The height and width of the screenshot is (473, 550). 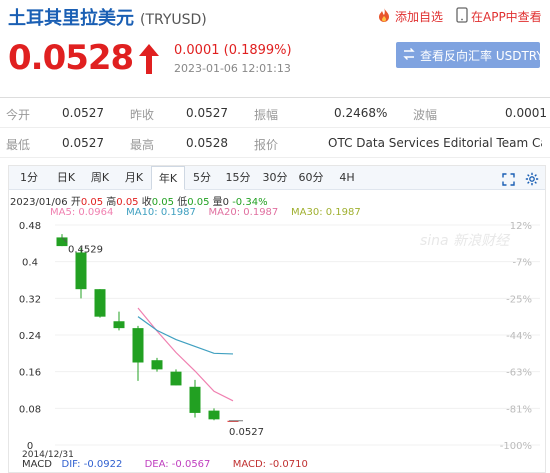 I want to click on price-change: 0.0001 (0.1899%), so click(x=233, y=50).